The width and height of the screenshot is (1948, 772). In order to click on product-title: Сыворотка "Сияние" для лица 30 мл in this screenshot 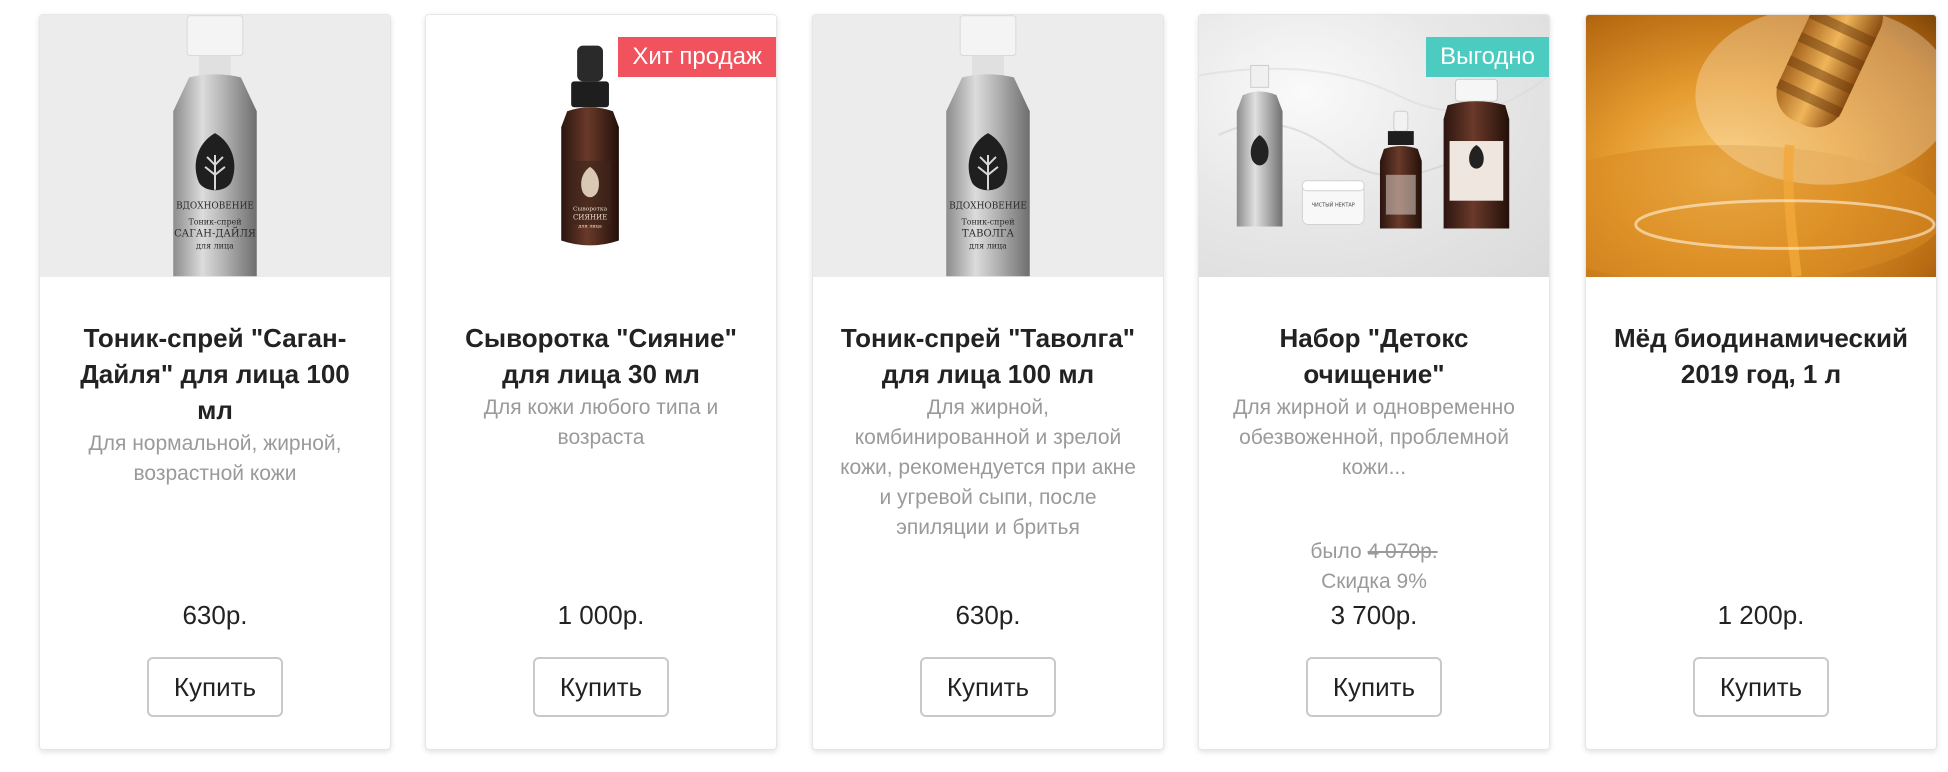, I will do `click(601, 356)`.